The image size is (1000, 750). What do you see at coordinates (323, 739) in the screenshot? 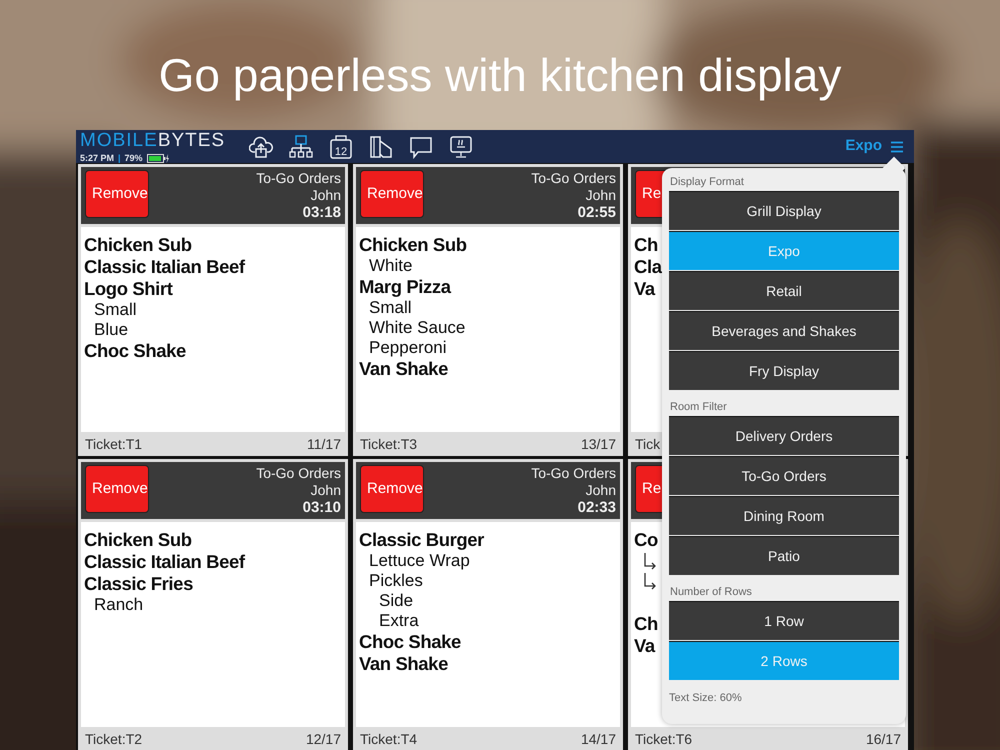
I see `ticket-count-text: 12/17` at bounding box center [323, 739].